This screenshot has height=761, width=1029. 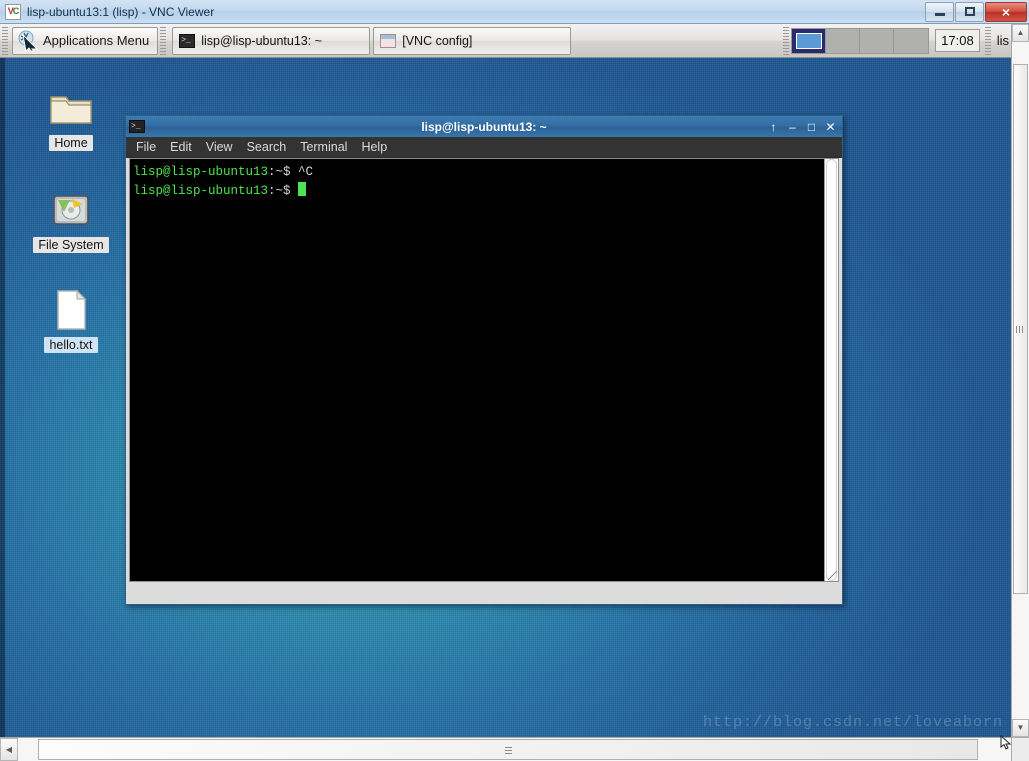 I want to click on window-icon, so click(x=388, y=40).